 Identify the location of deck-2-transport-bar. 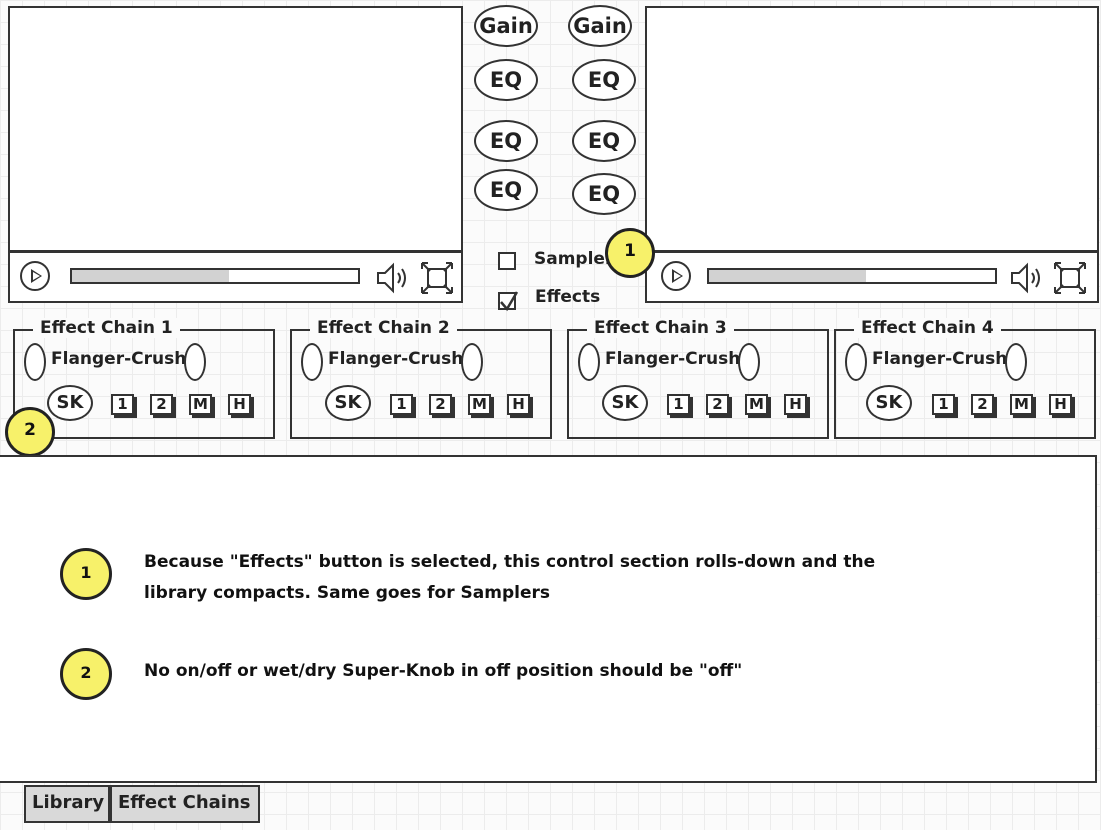
(872, 277).